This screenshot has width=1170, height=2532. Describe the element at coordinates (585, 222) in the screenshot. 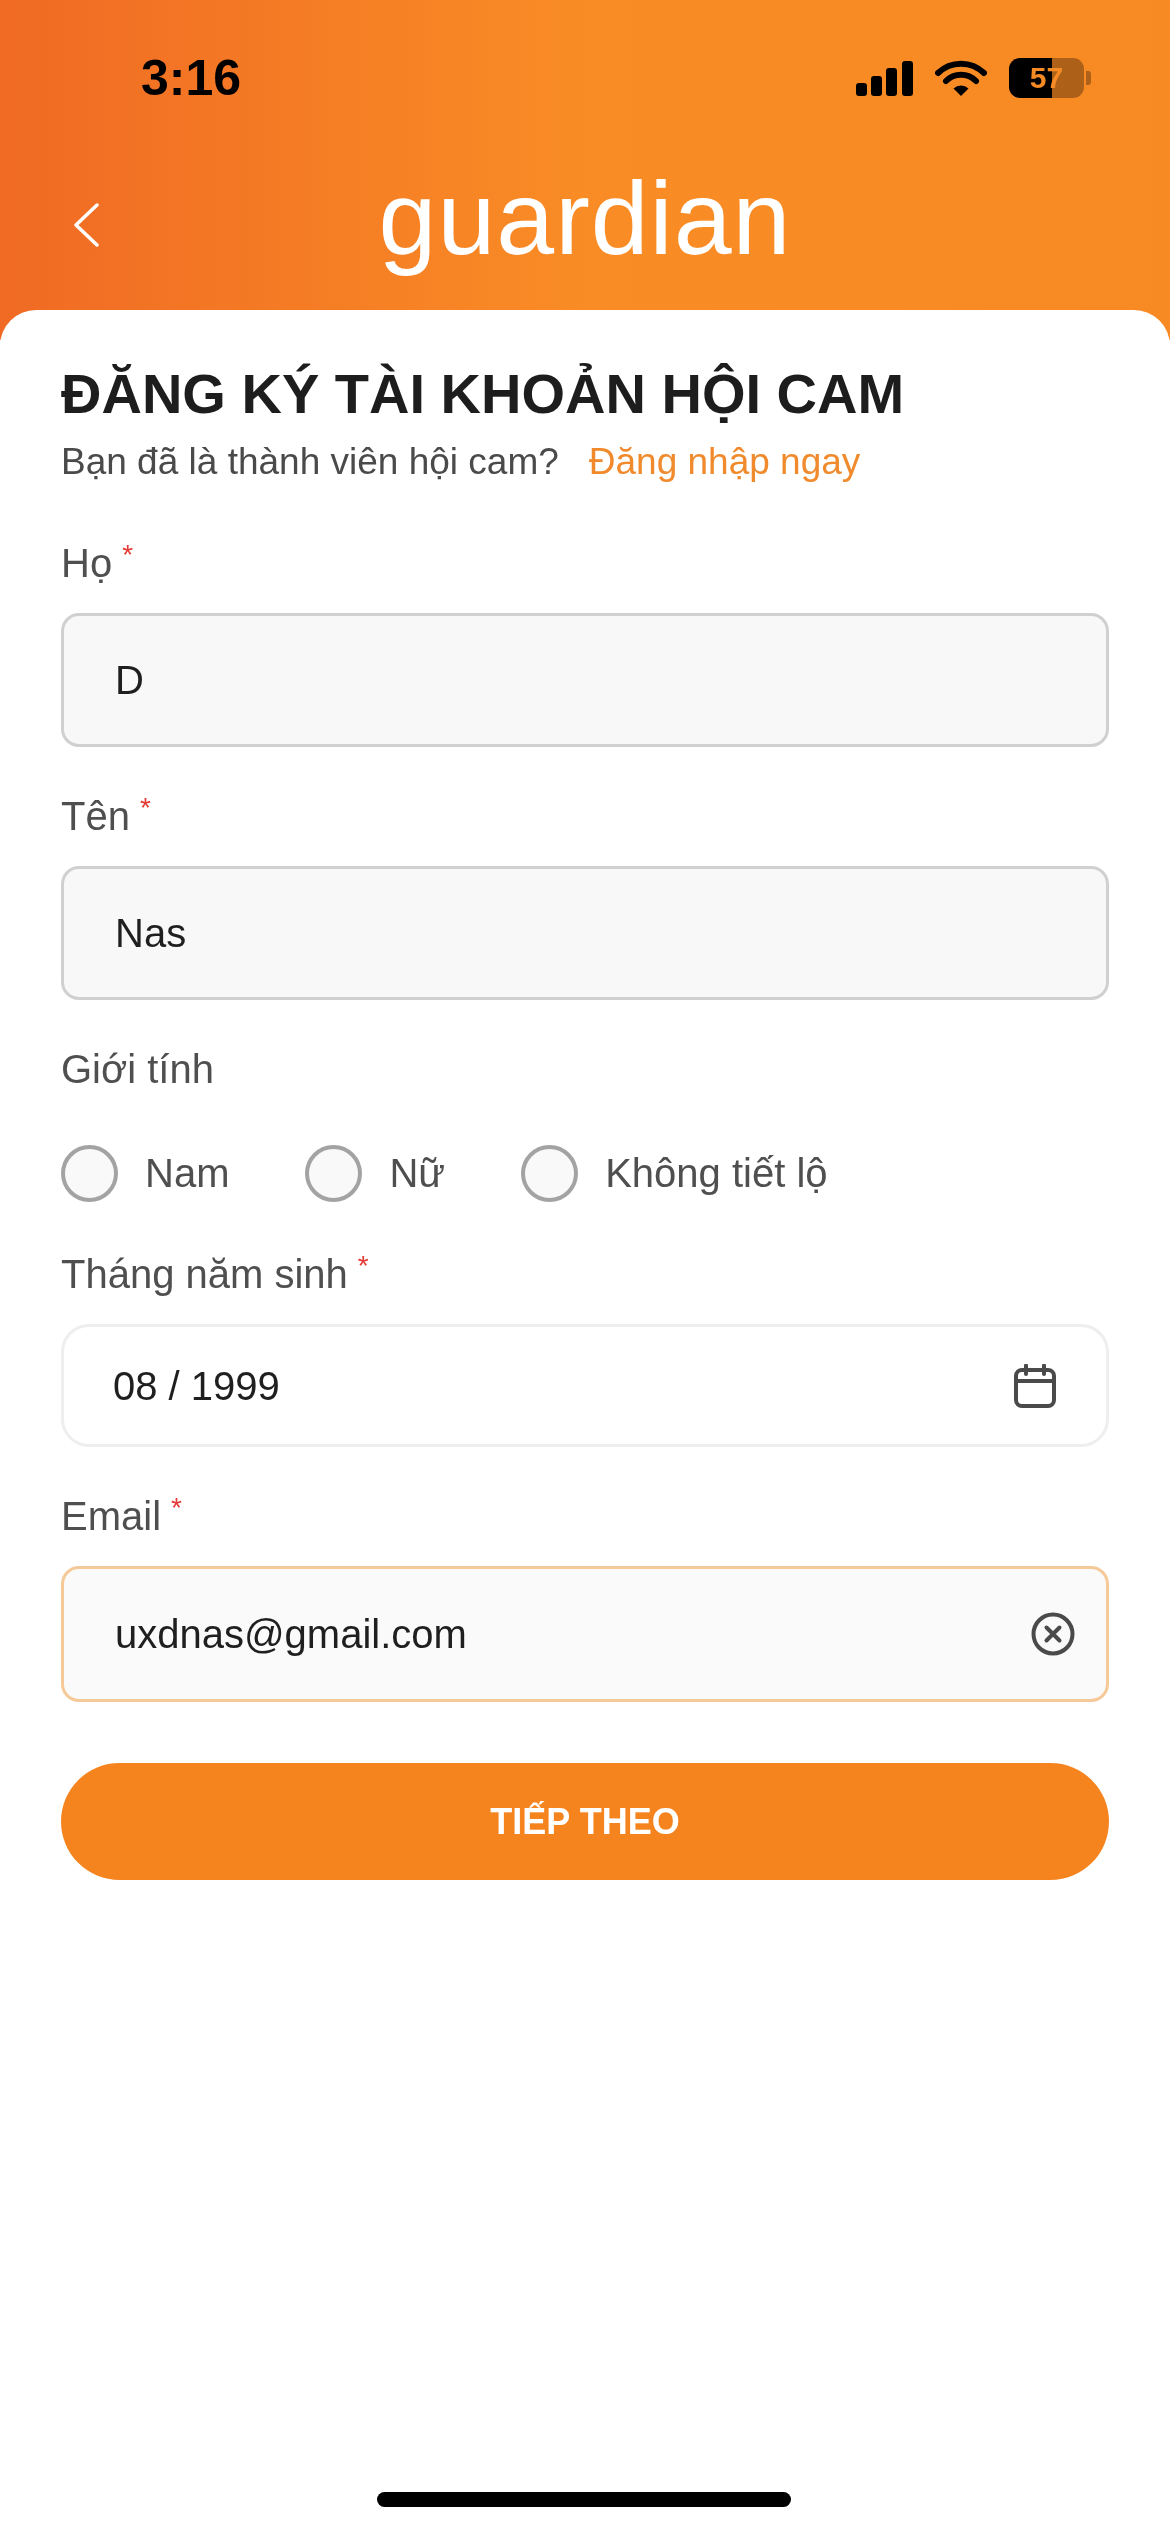

I see `logo: guardian` at that location.